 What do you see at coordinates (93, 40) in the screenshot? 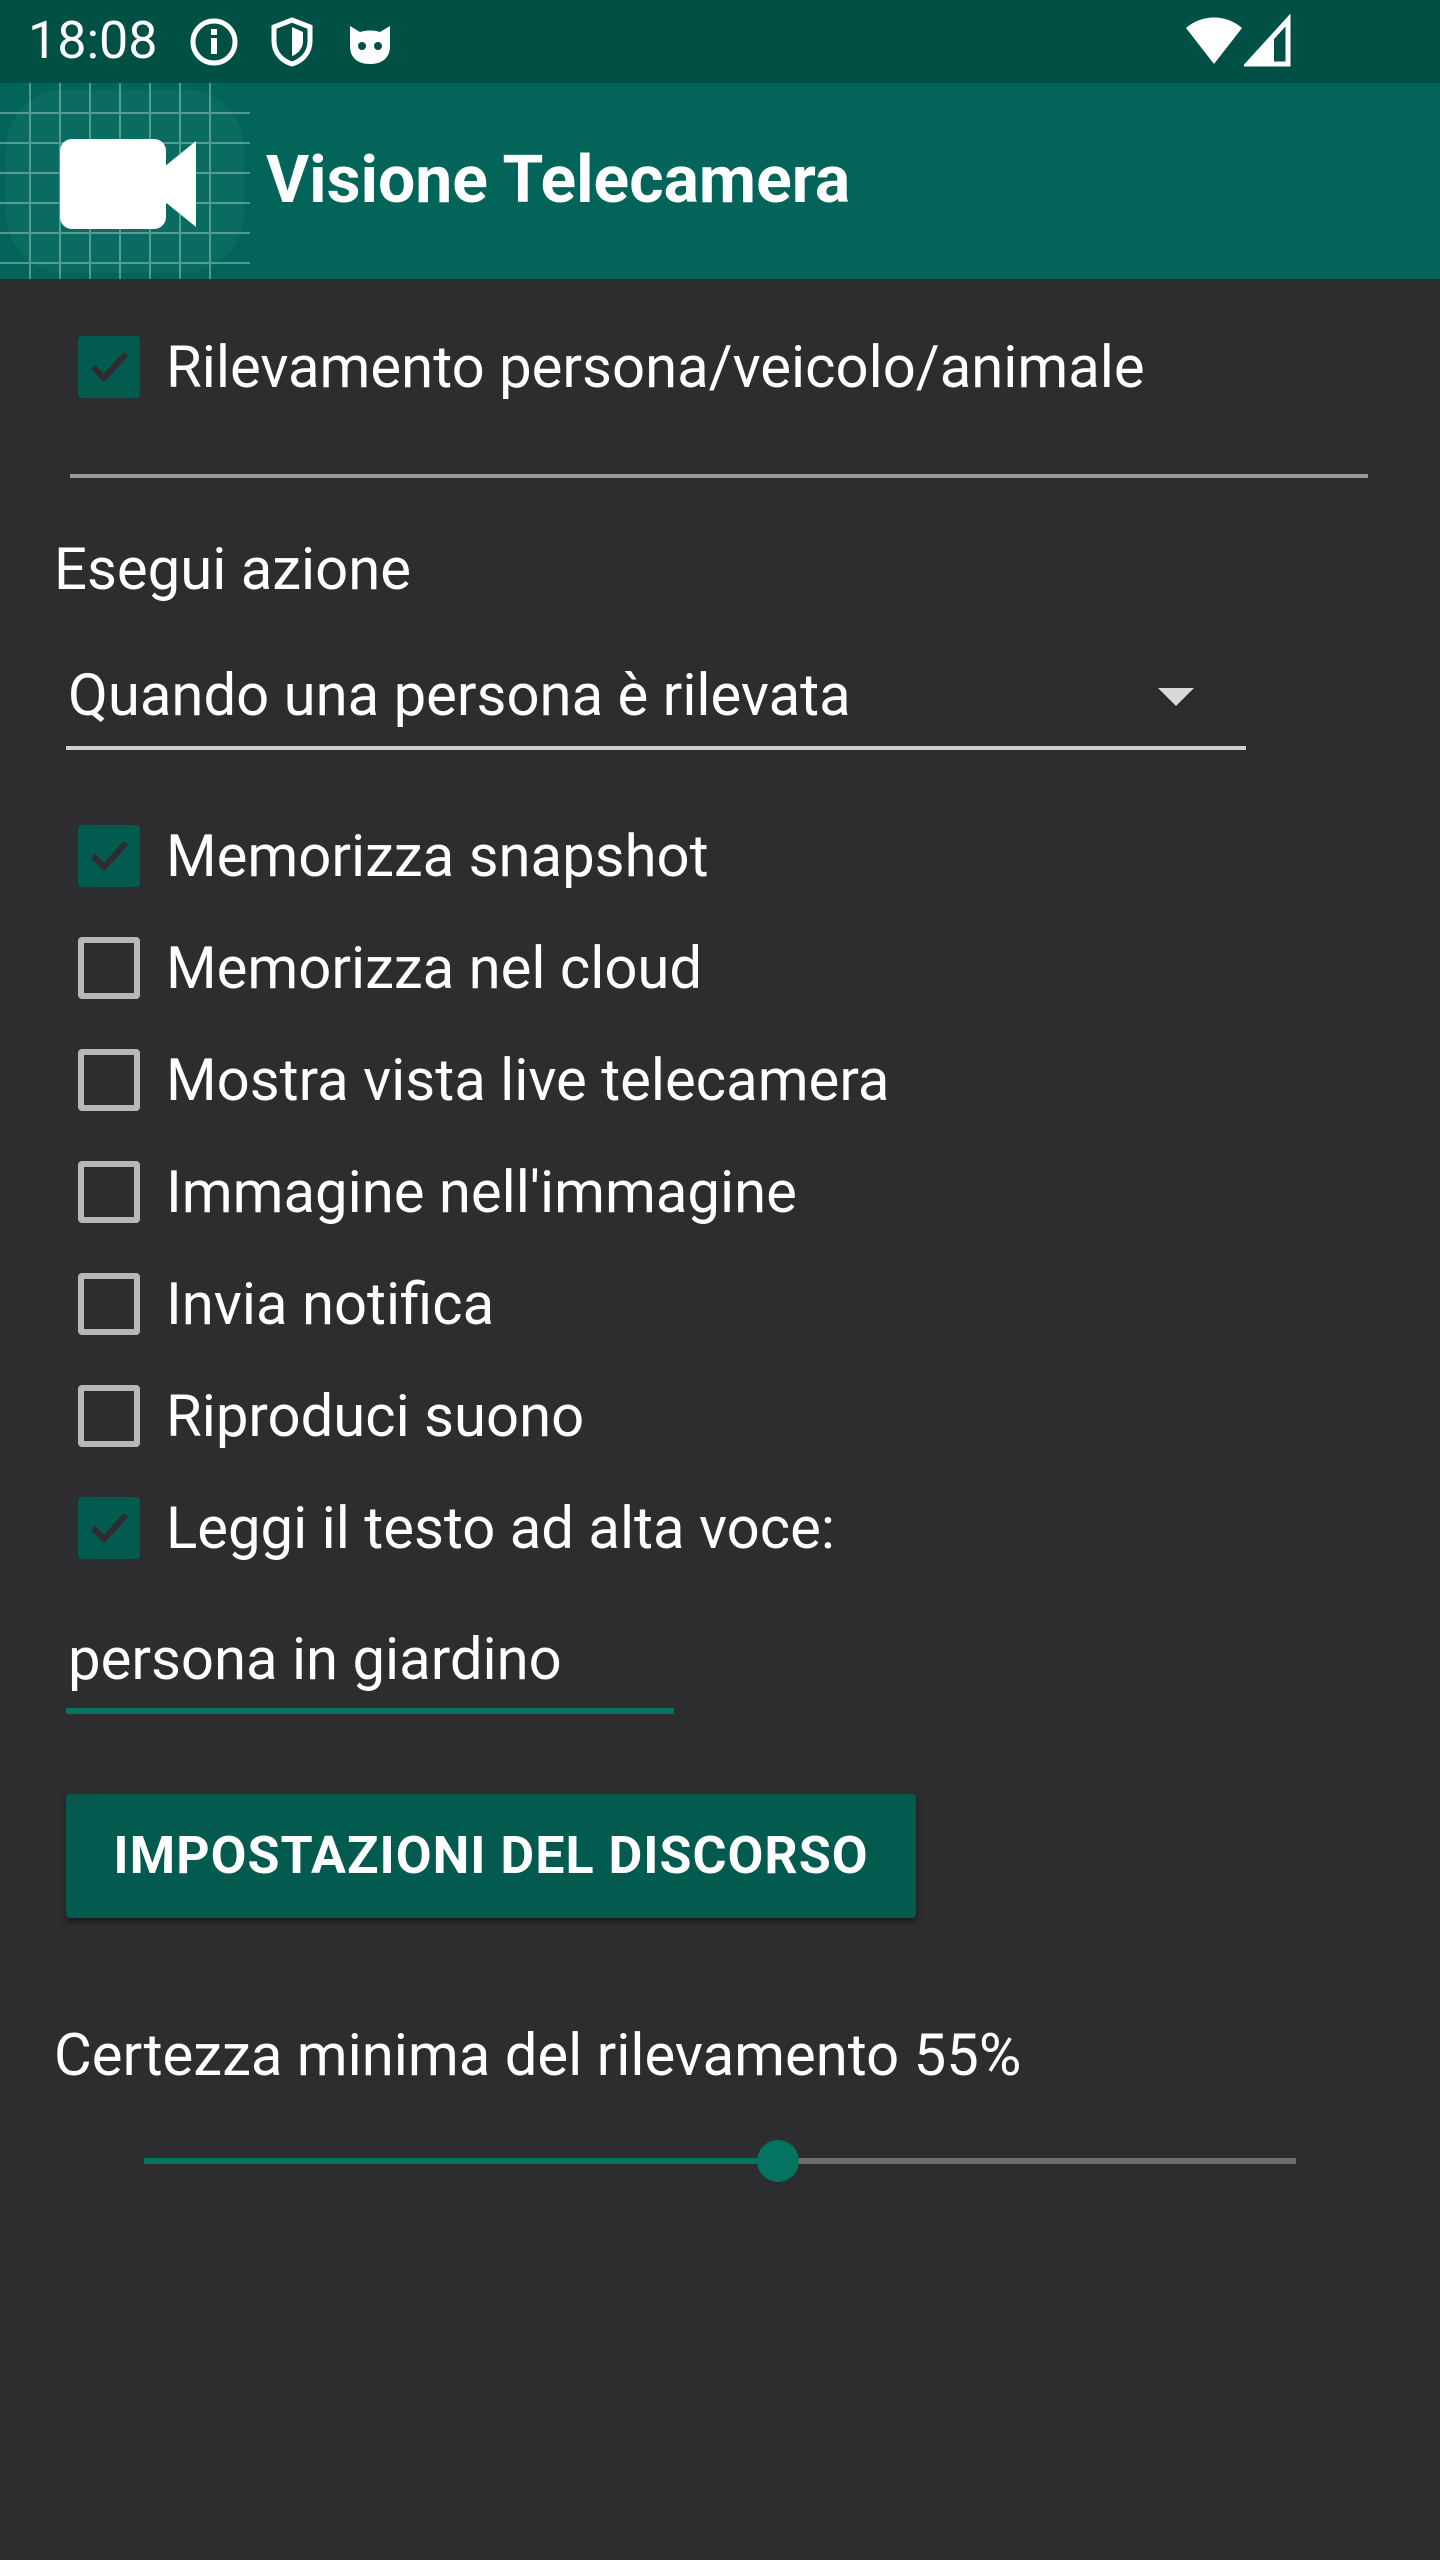
I see `status-time: 18:08` at bounding box center [93, 40].